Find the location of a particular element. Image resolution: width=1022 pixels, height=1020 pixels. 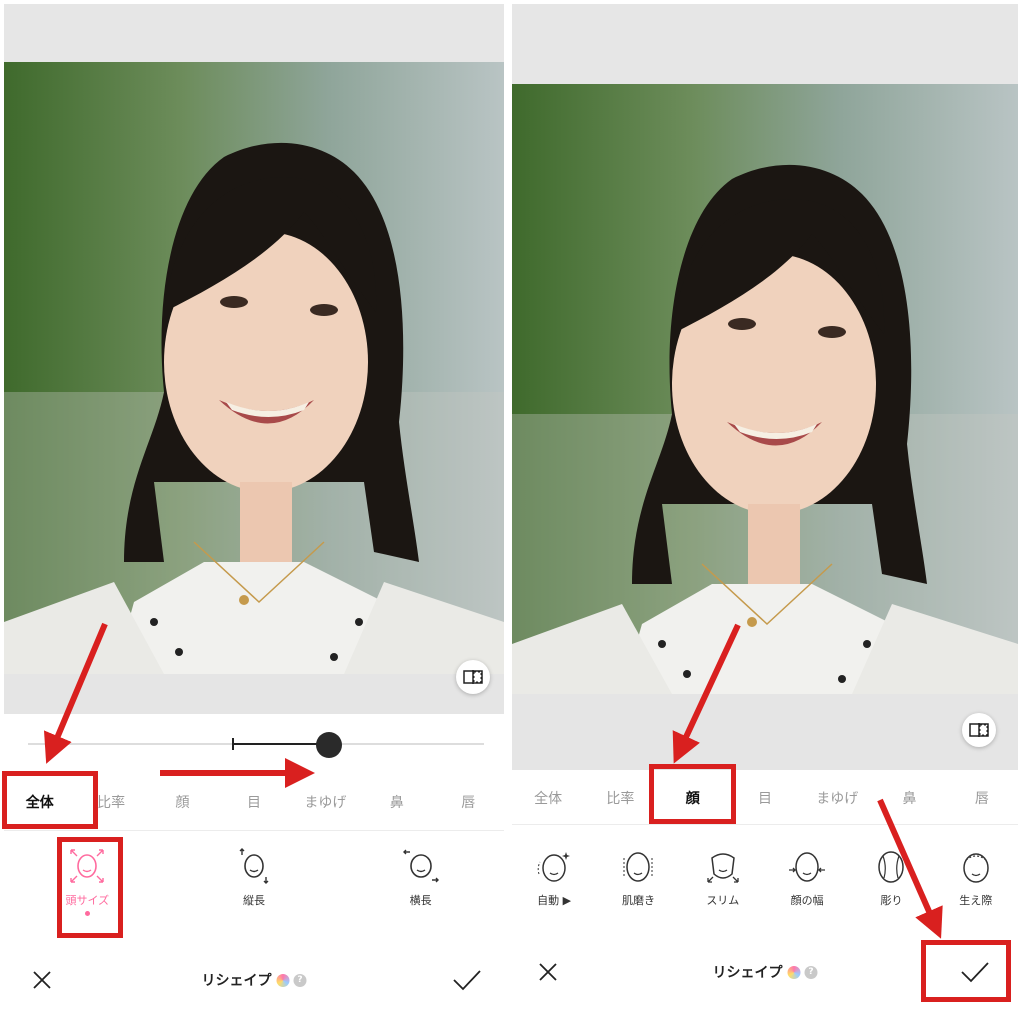

slim-face-icon is located at coordinates (723, 868).